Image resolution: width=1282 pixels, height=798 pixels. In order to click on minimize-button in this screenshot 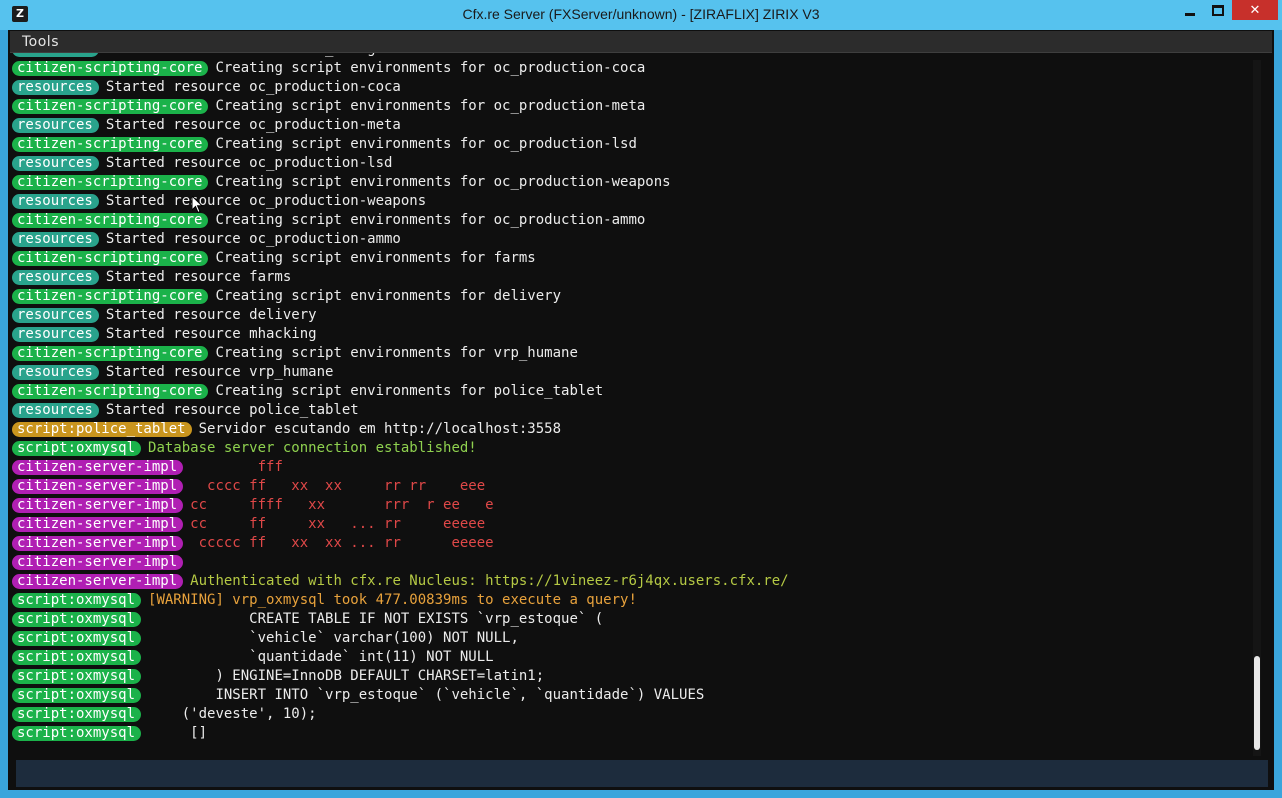, I will do `click(1190, 10)`.